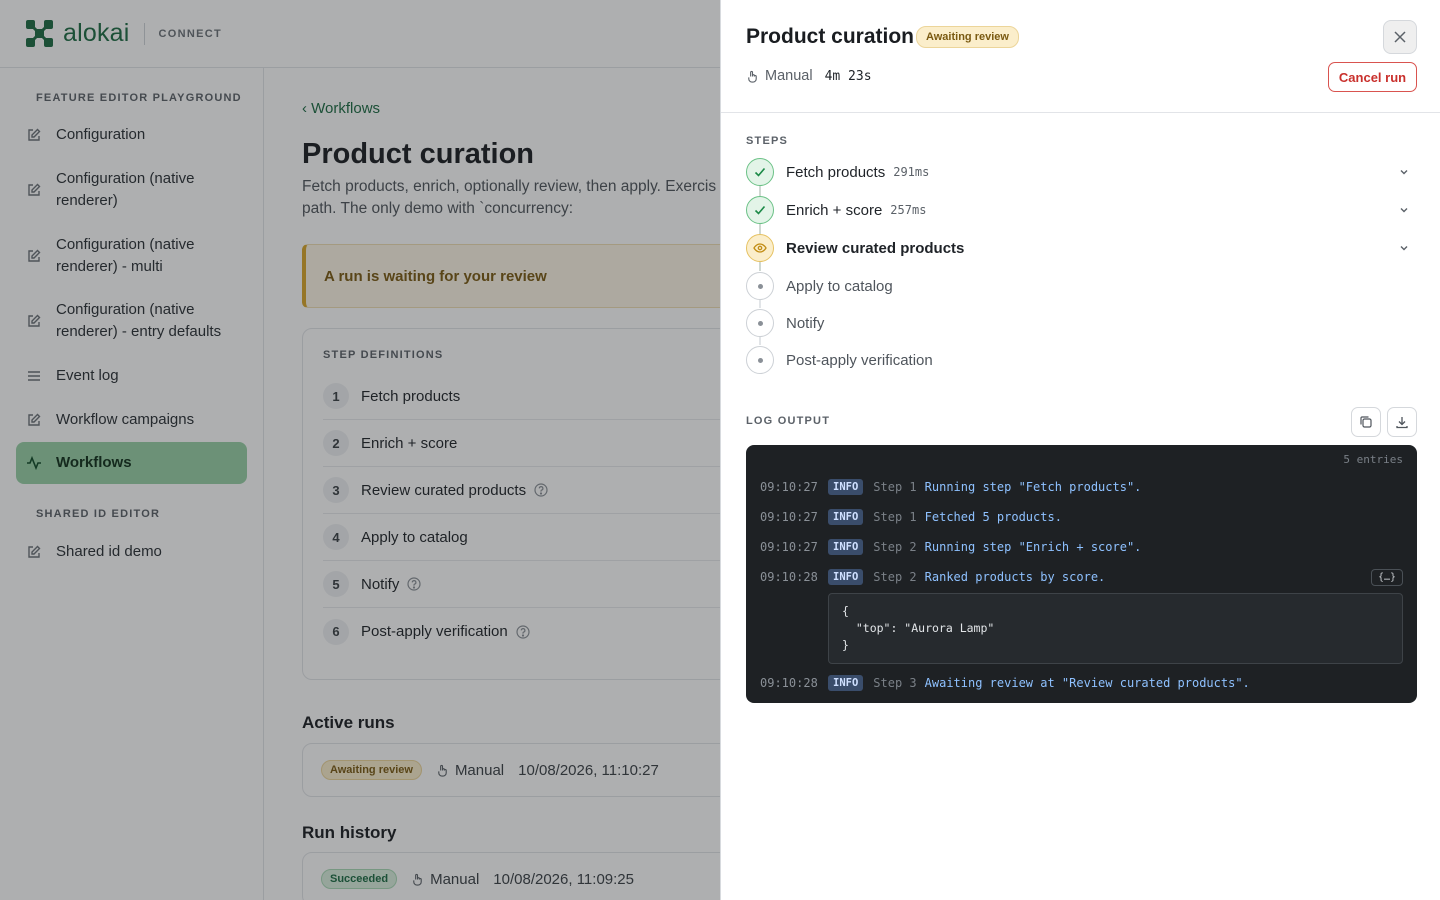 The width and height of the screenshot is (1440, 900). I want to click on download-icon, so click(1402, 423).